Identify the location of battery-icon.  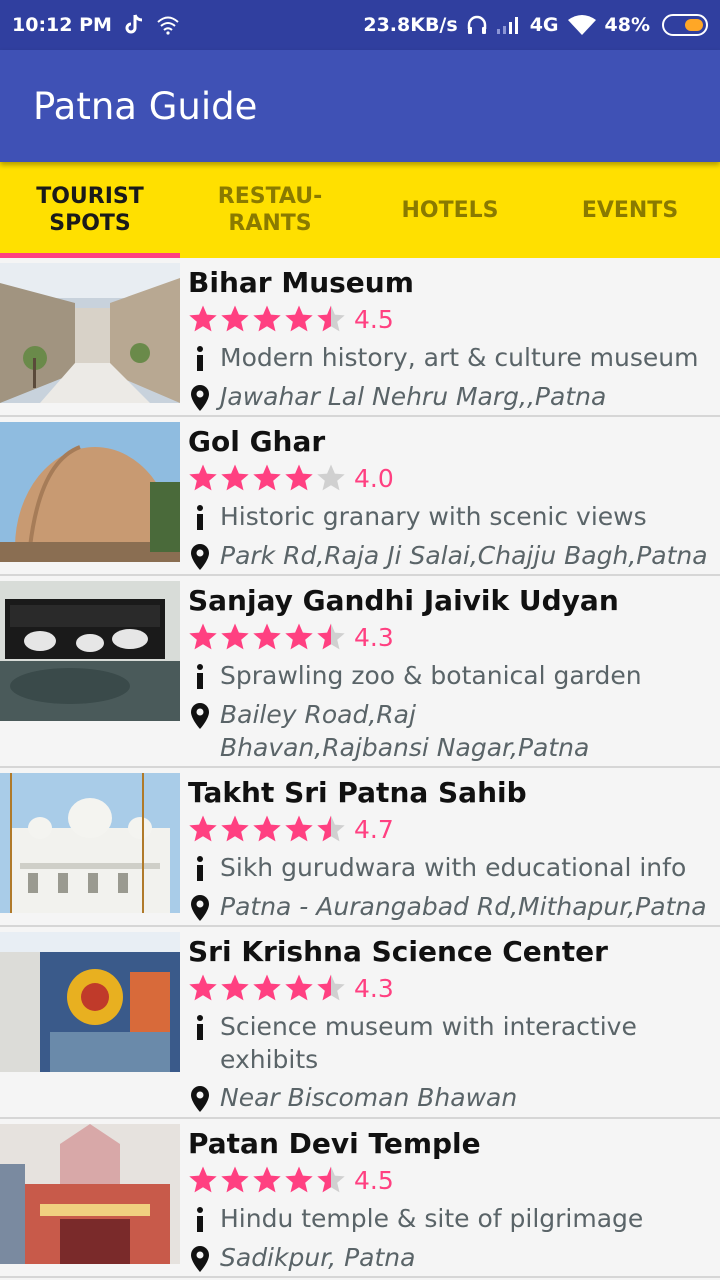
(685, 25).